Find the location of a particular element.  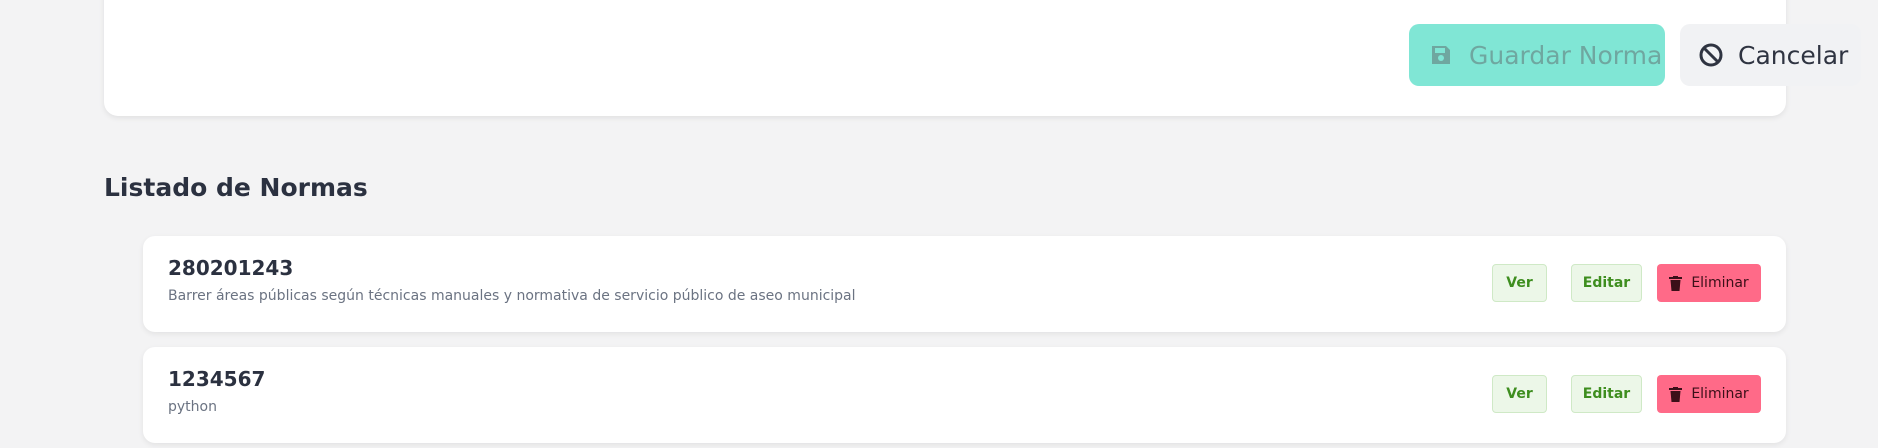

cancel-label: Cancelar is located at coordinates (1793, 55).